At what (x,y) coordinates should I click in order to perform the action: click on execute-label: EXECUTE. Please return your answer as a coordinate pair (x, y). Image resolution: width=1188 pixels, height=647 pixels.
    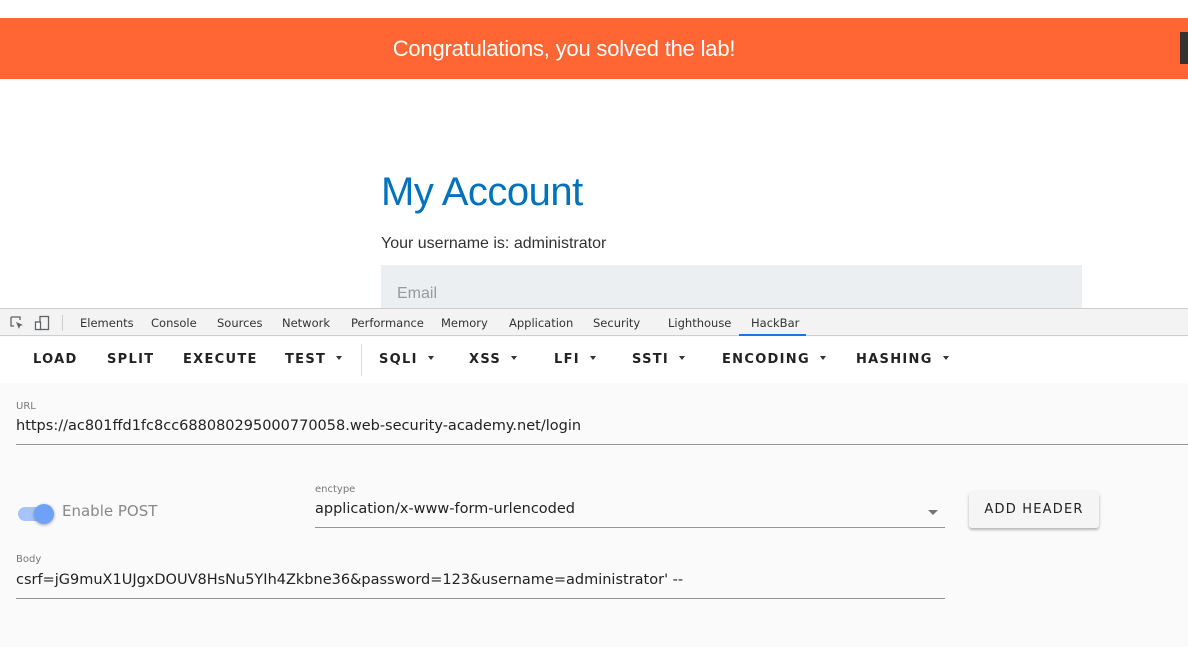
    Looking at the image, I should click on (220, 359).